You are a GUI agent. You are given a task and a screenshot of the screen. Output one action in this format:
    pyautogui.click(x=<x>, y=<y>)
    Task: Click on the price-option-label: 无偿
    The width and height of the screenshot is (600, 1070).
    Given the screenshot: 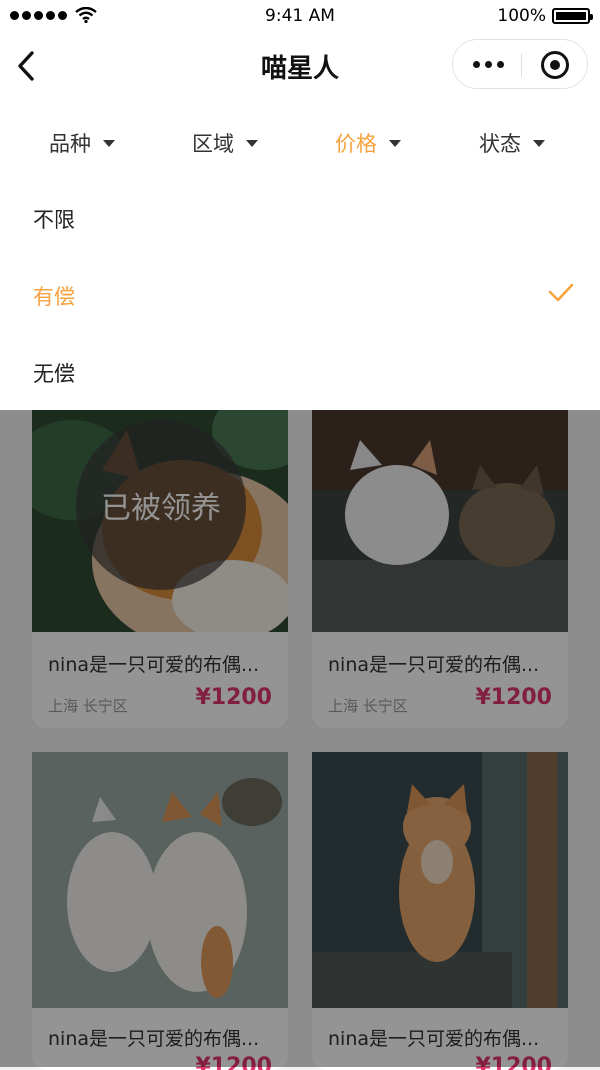 What is the action you would take?
    pyautogui.click(x=54, y=374)
    